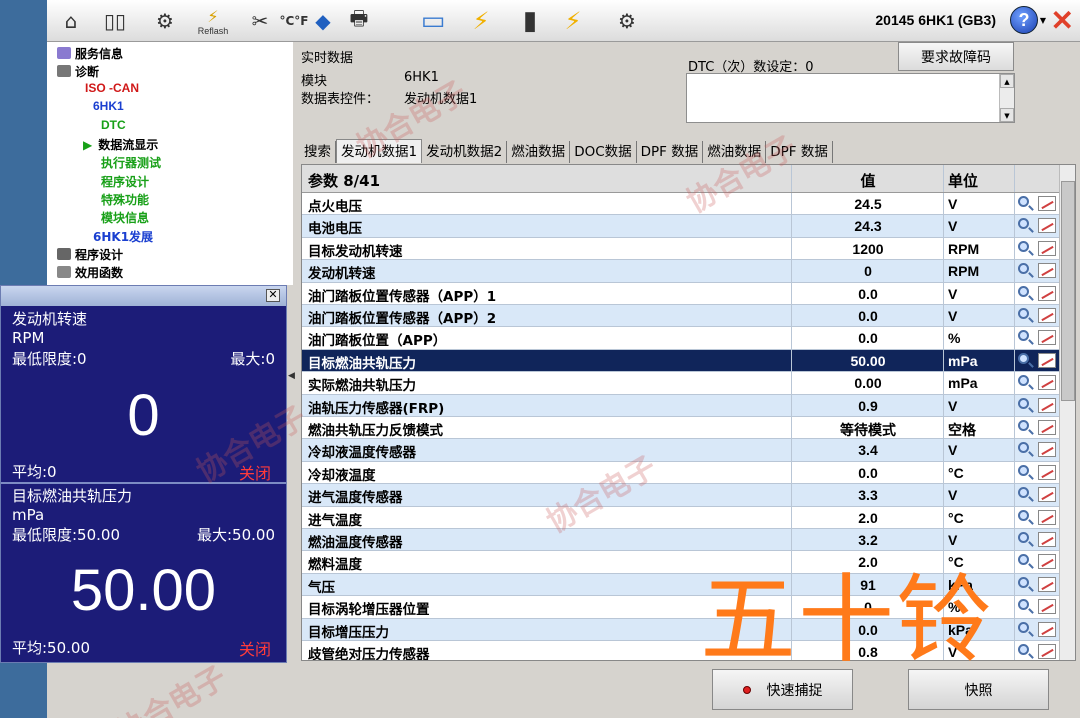  Describe the element at coordinates (465, 152) in the screenshot. I see `tab-engine-data-2: 发动机数据2` at that location.